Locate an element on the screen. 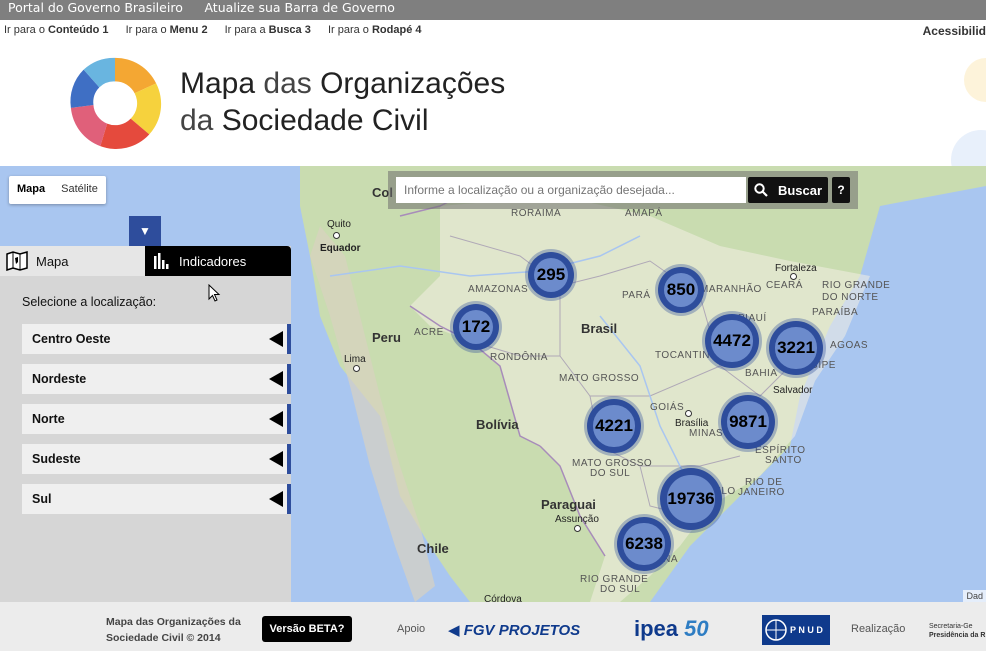 Image resolution: width=986 pixels, height=651 pixels. label-roraima: RORAIMA is located at coordinates (536, 213).